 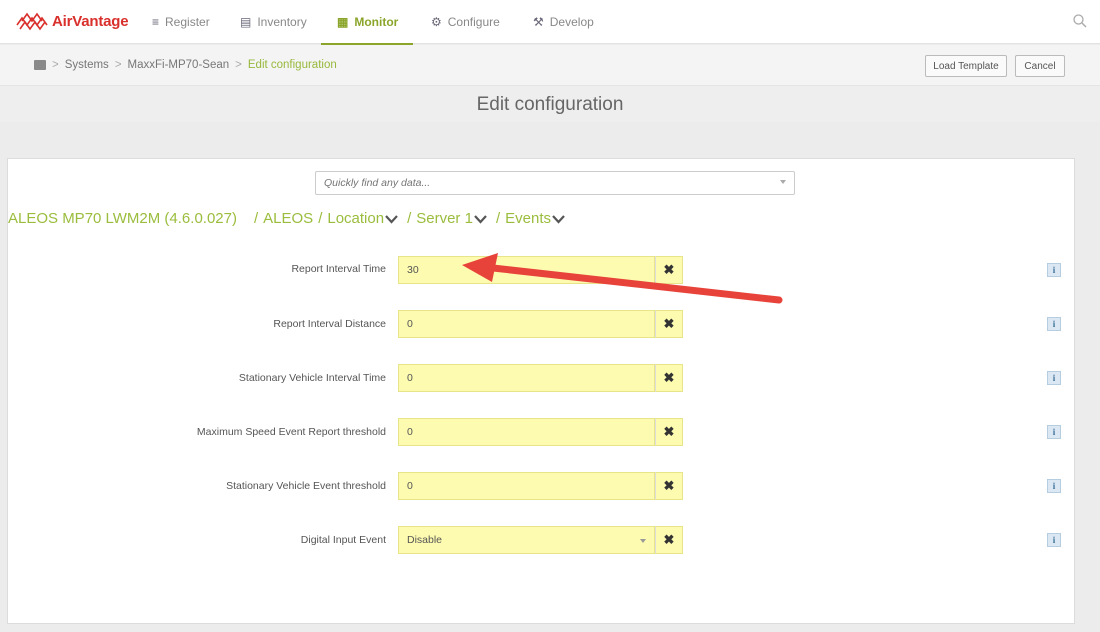 What do you see at coordinates (343, 22) in the screenshot?
I see `monitor-icon: ▦` at bounding box center [343, 22].